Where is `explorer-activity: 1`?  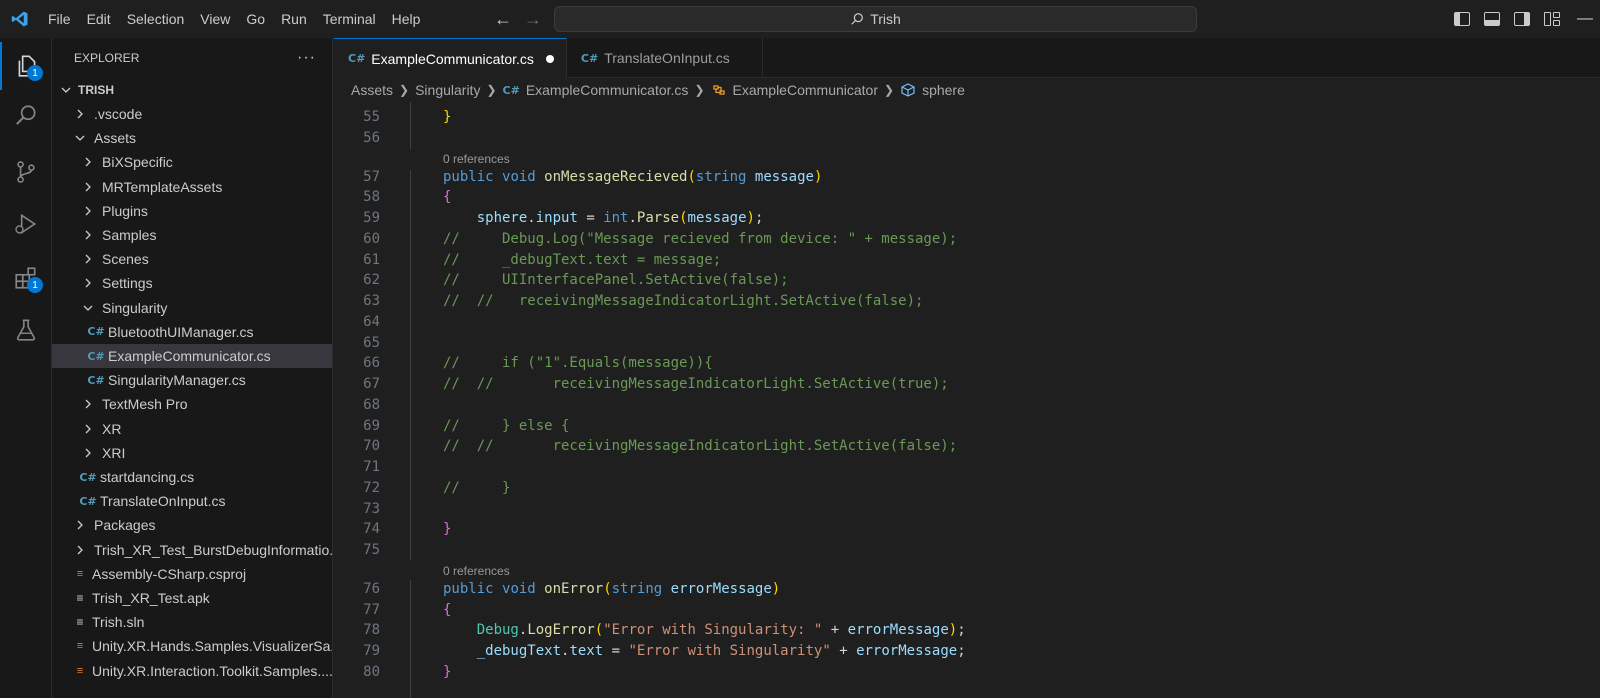
explorer-activity: 1 is located at coordinates (26, 66).